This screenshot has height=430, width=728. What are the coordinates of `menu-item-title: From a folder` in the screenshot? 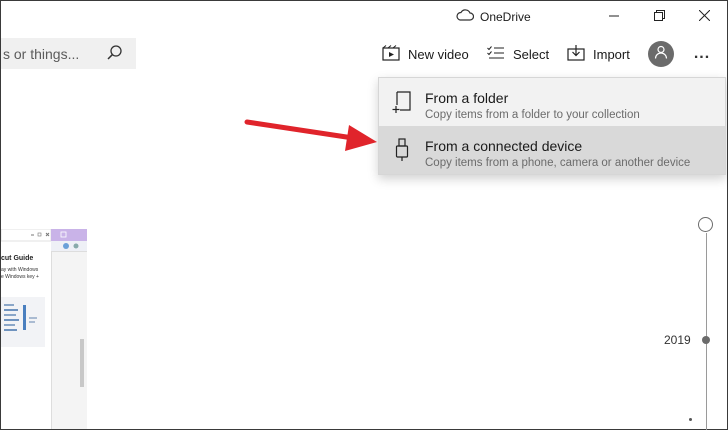 It's located at (467, 98).